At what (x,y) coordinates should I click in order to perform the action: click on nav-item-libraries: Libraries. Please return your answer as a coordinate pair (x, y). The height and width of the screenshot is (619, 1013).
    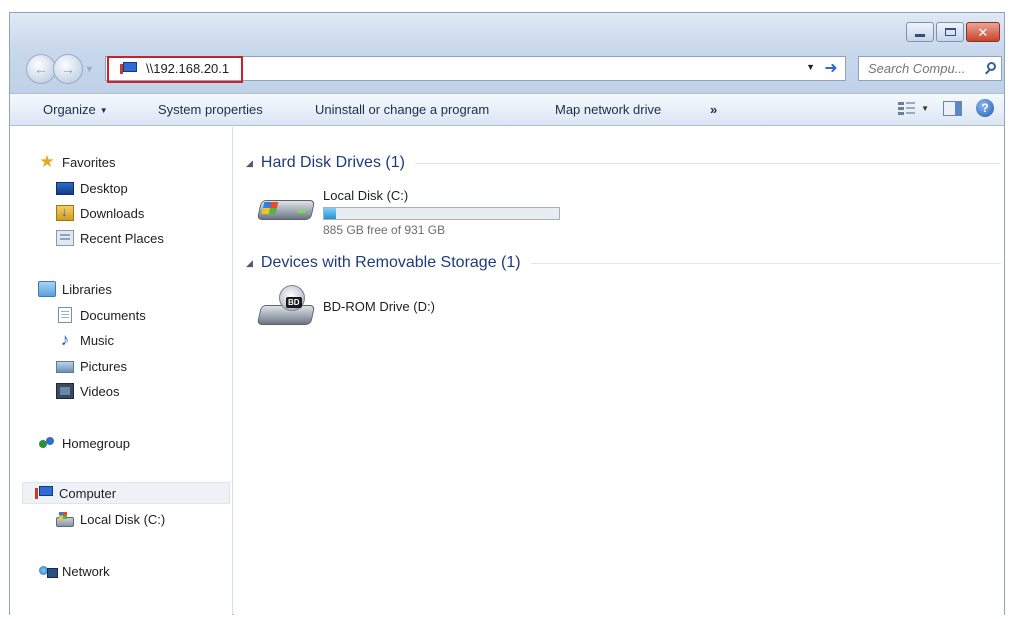
    Looking at the image, I should click on (75, 289).